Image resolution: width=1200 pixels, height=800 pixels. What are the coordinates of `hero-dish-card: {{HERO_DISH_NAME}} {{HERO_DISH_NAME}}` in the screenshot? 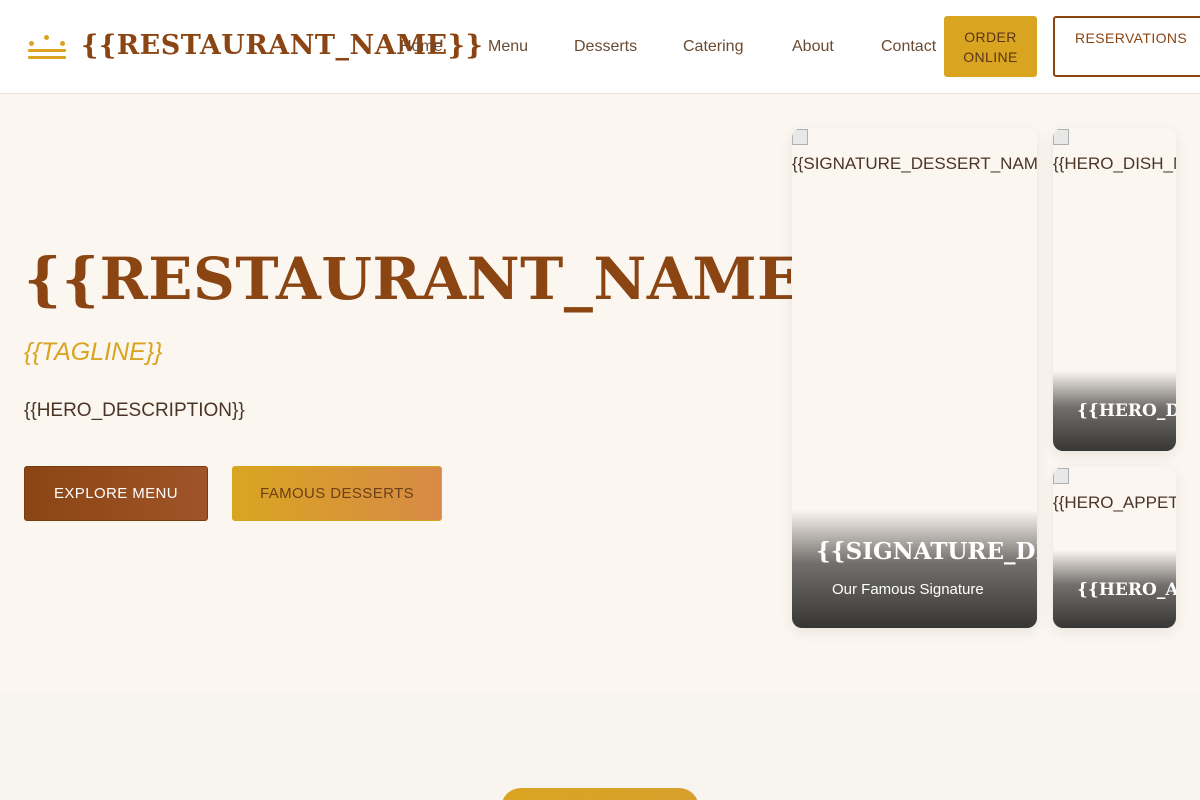 It's located at (1114, 289).